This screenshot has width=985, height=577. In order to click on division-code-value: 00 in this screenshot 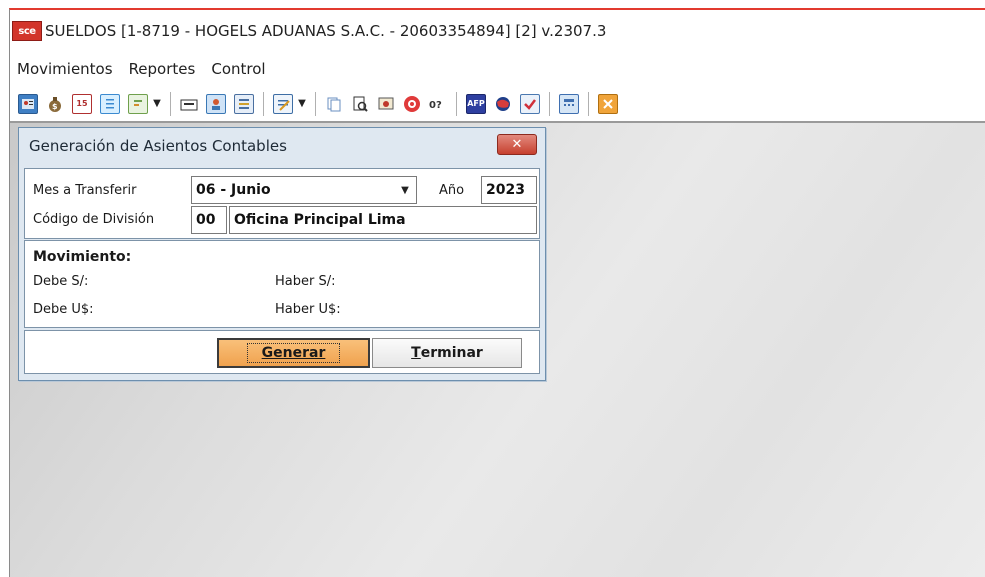, I will do `click(206, 220)`.